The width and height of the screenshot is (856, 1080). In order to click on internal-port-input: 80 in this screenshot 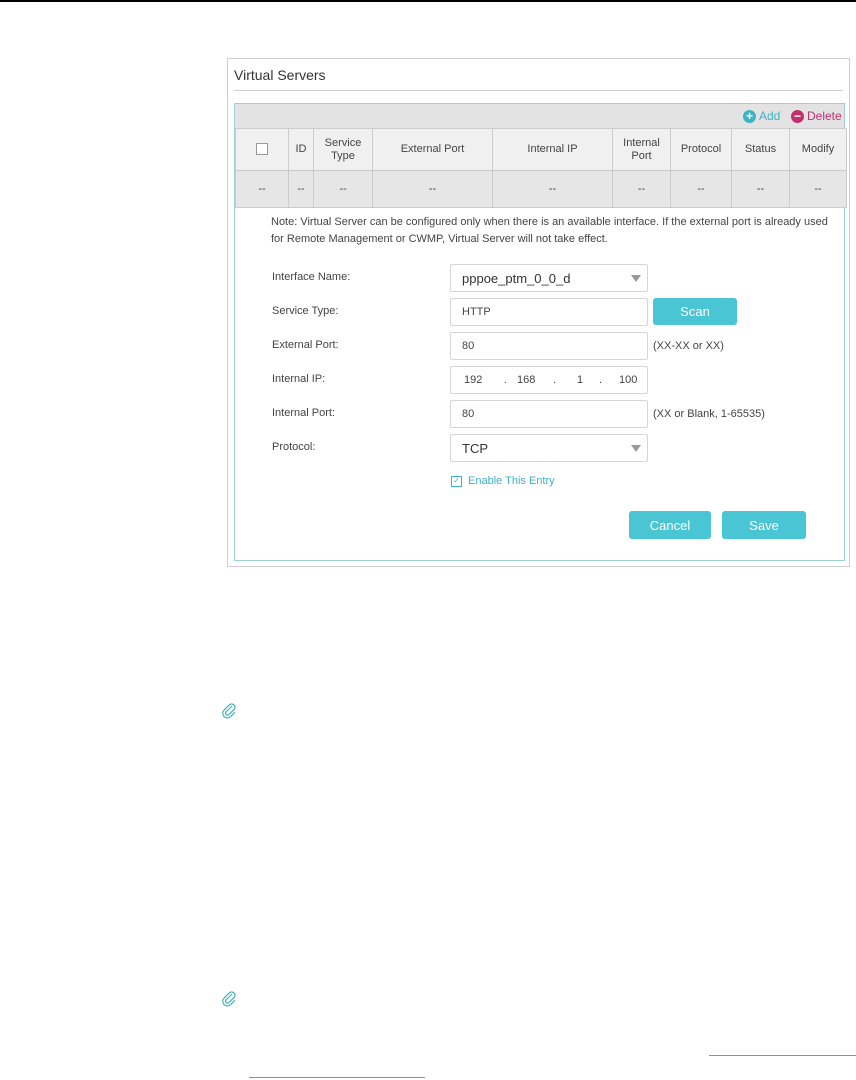, I will do `click(549, 414)`.